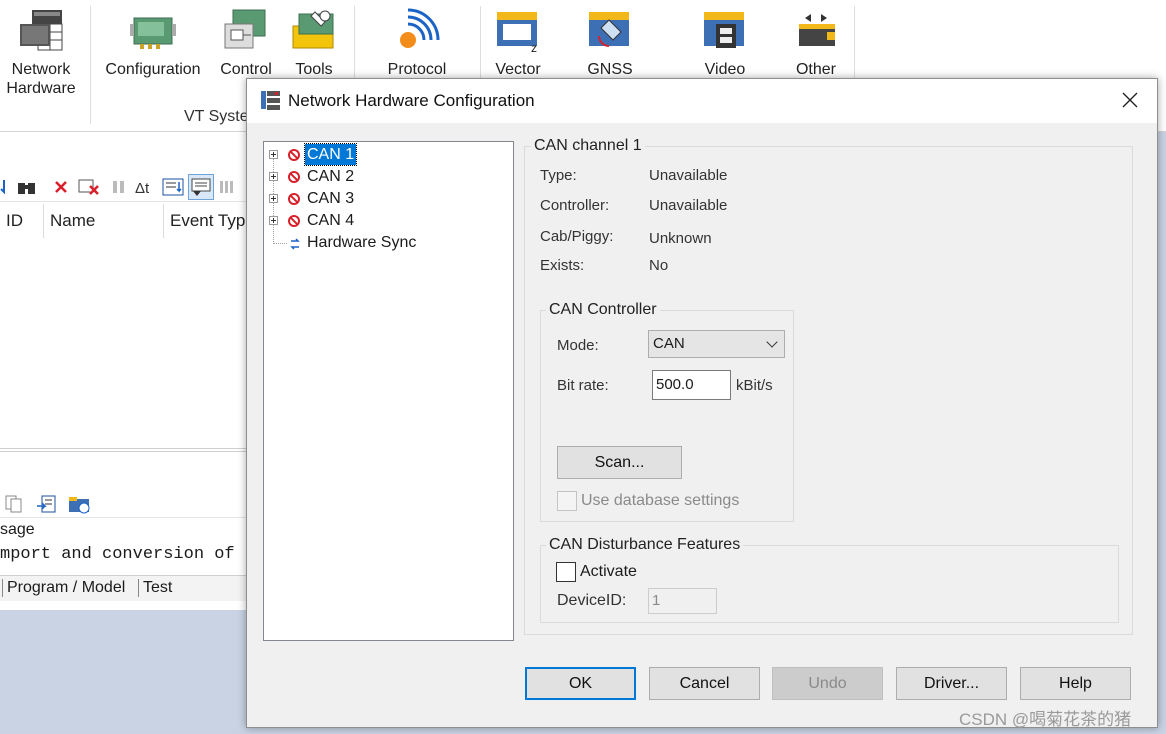  What do you see at coordinates (518, 69) in the screenshot?
I see `ribbon-label: Vector` at bounding box center [518, 69].